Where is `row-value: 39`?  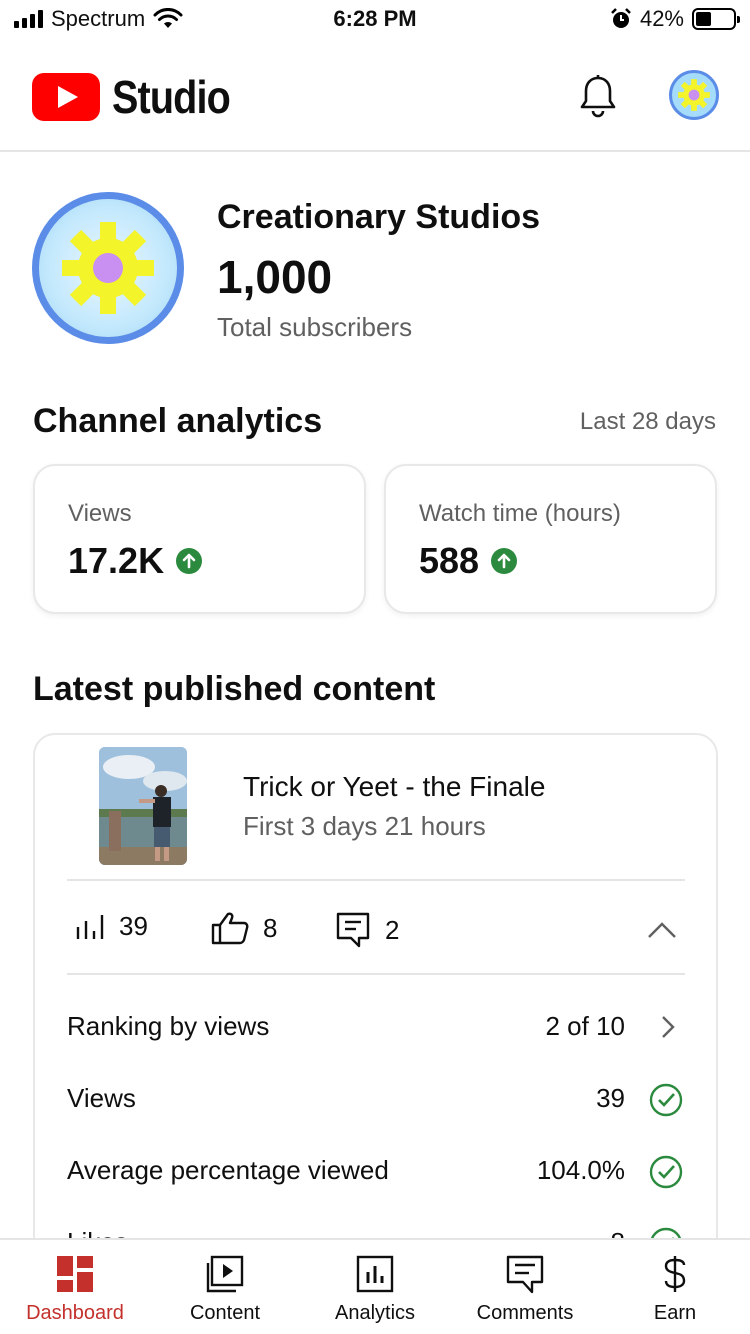 row-value: 39 is located at coordinates (610, 1098).